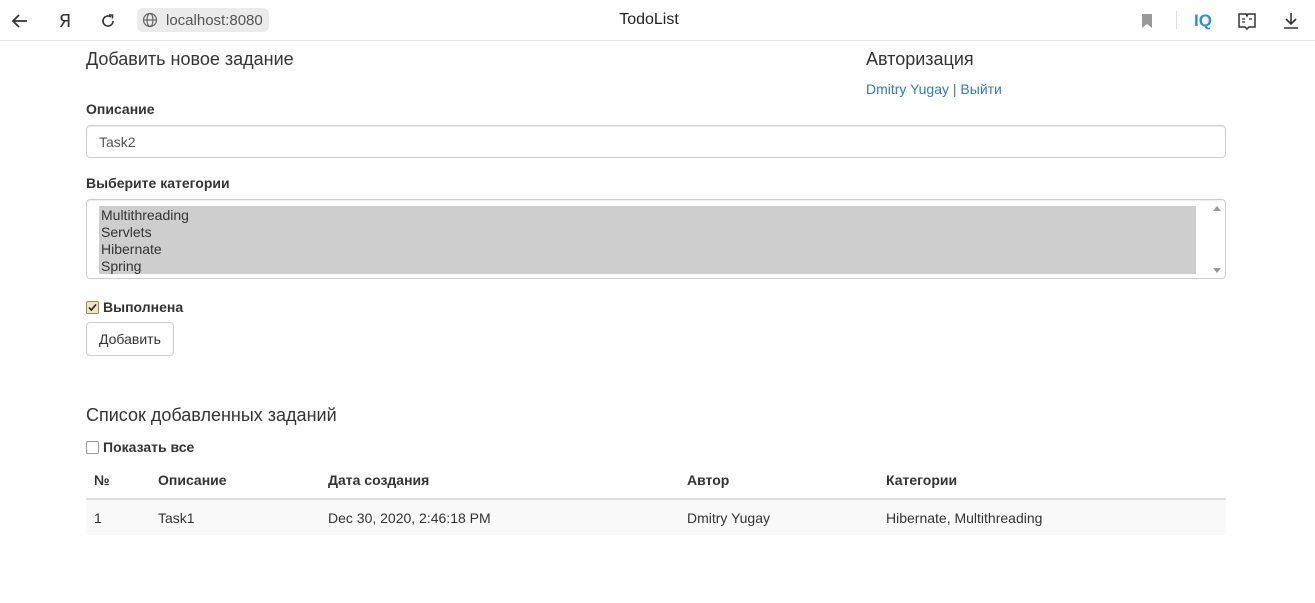 The height and width of the screenshot is (603, 1315). What do you see at coordinates (1217, 270) in the screenshot?
I see `scroll-down-icon` at bounding box center [1217, 270].